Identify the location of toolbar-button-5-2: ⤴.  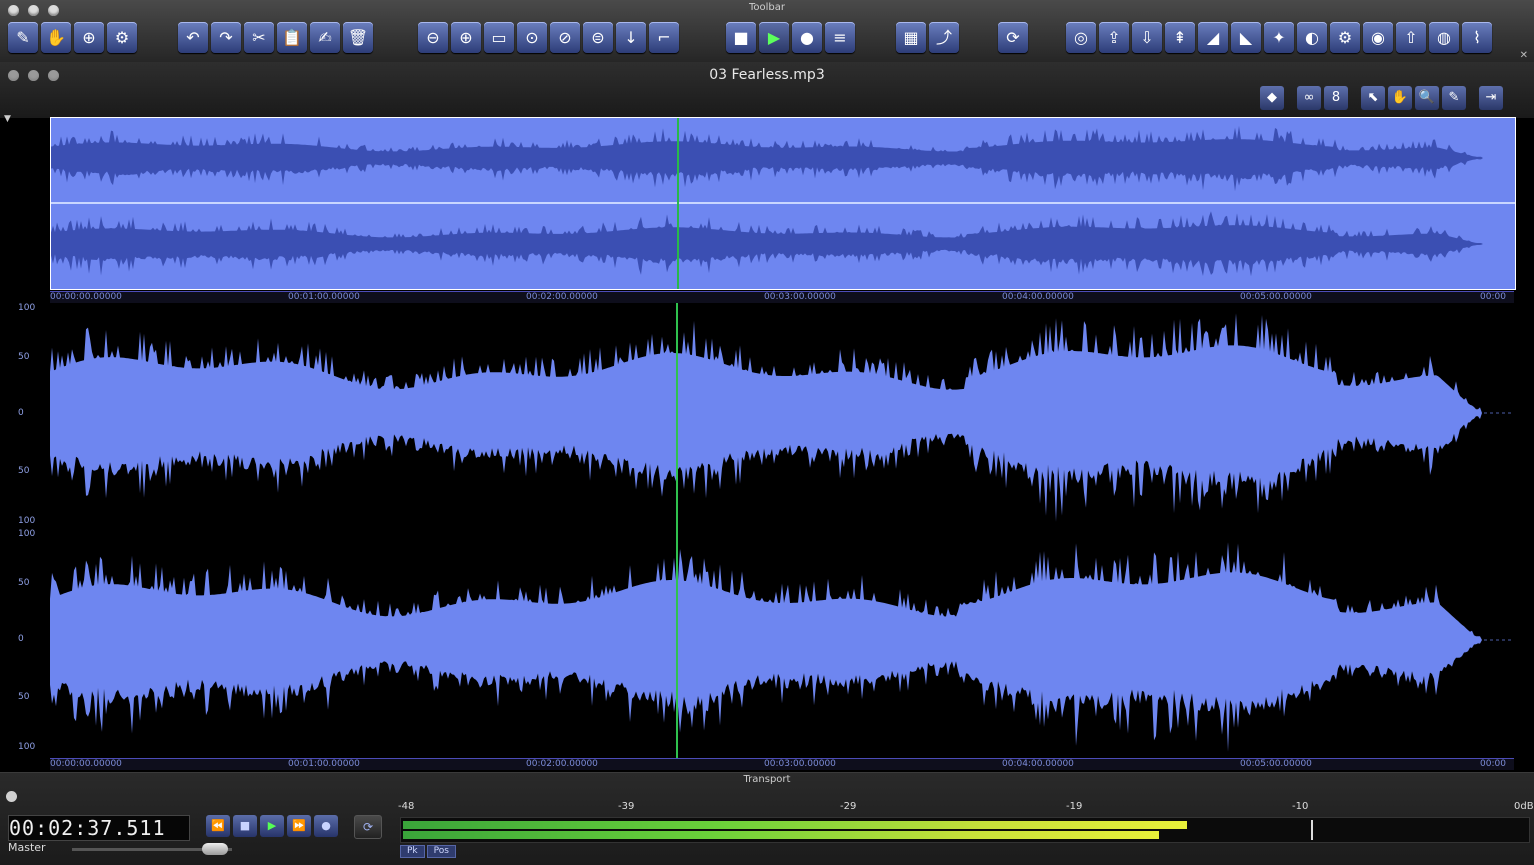
(944, 37).